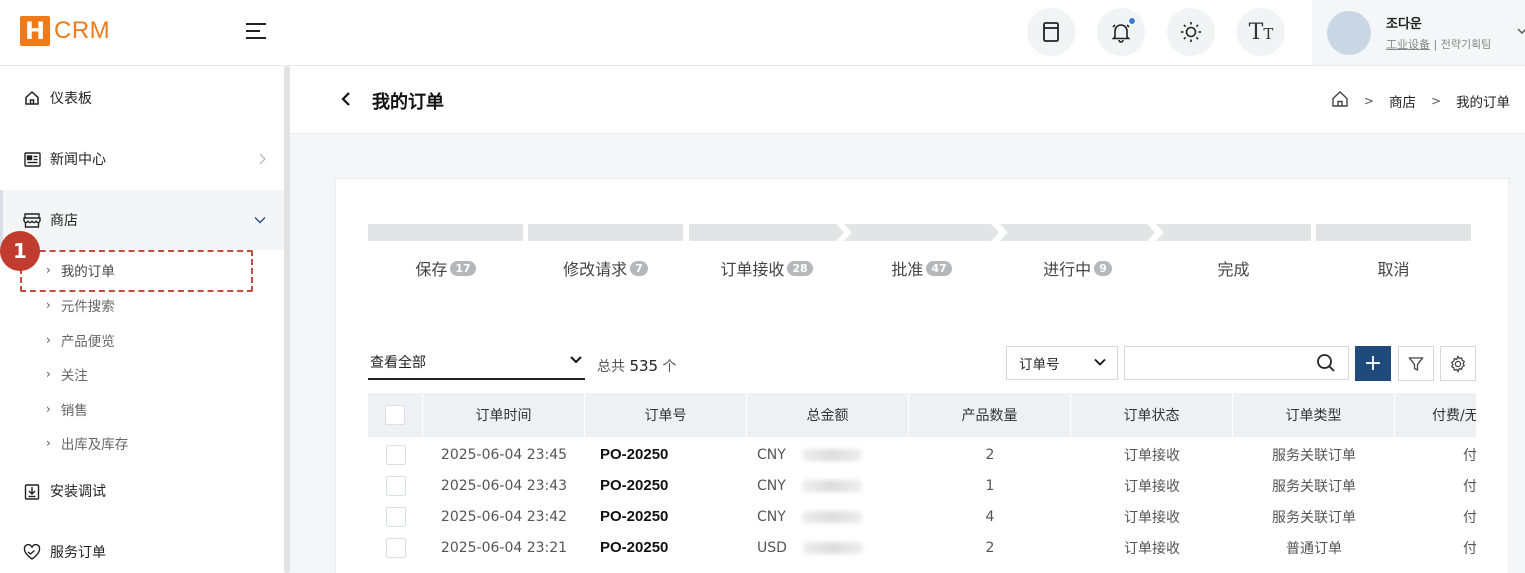  I want to click on search-box, so click(1236, 363).